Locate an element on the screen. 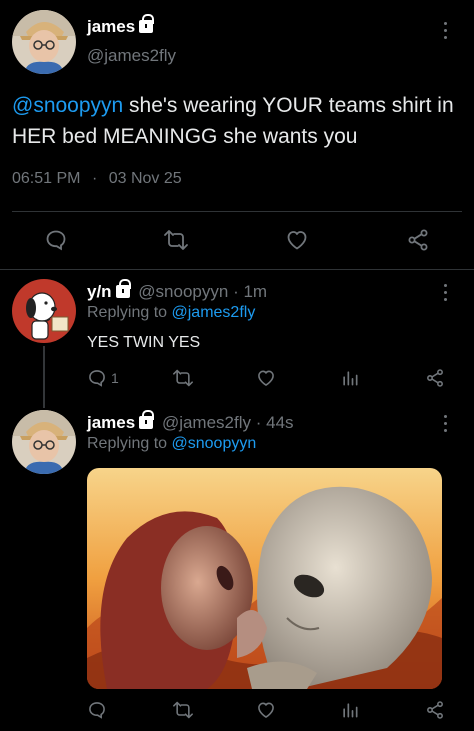  replying-to: Replying to @snoopyyn is located at coordinates (172, 443).